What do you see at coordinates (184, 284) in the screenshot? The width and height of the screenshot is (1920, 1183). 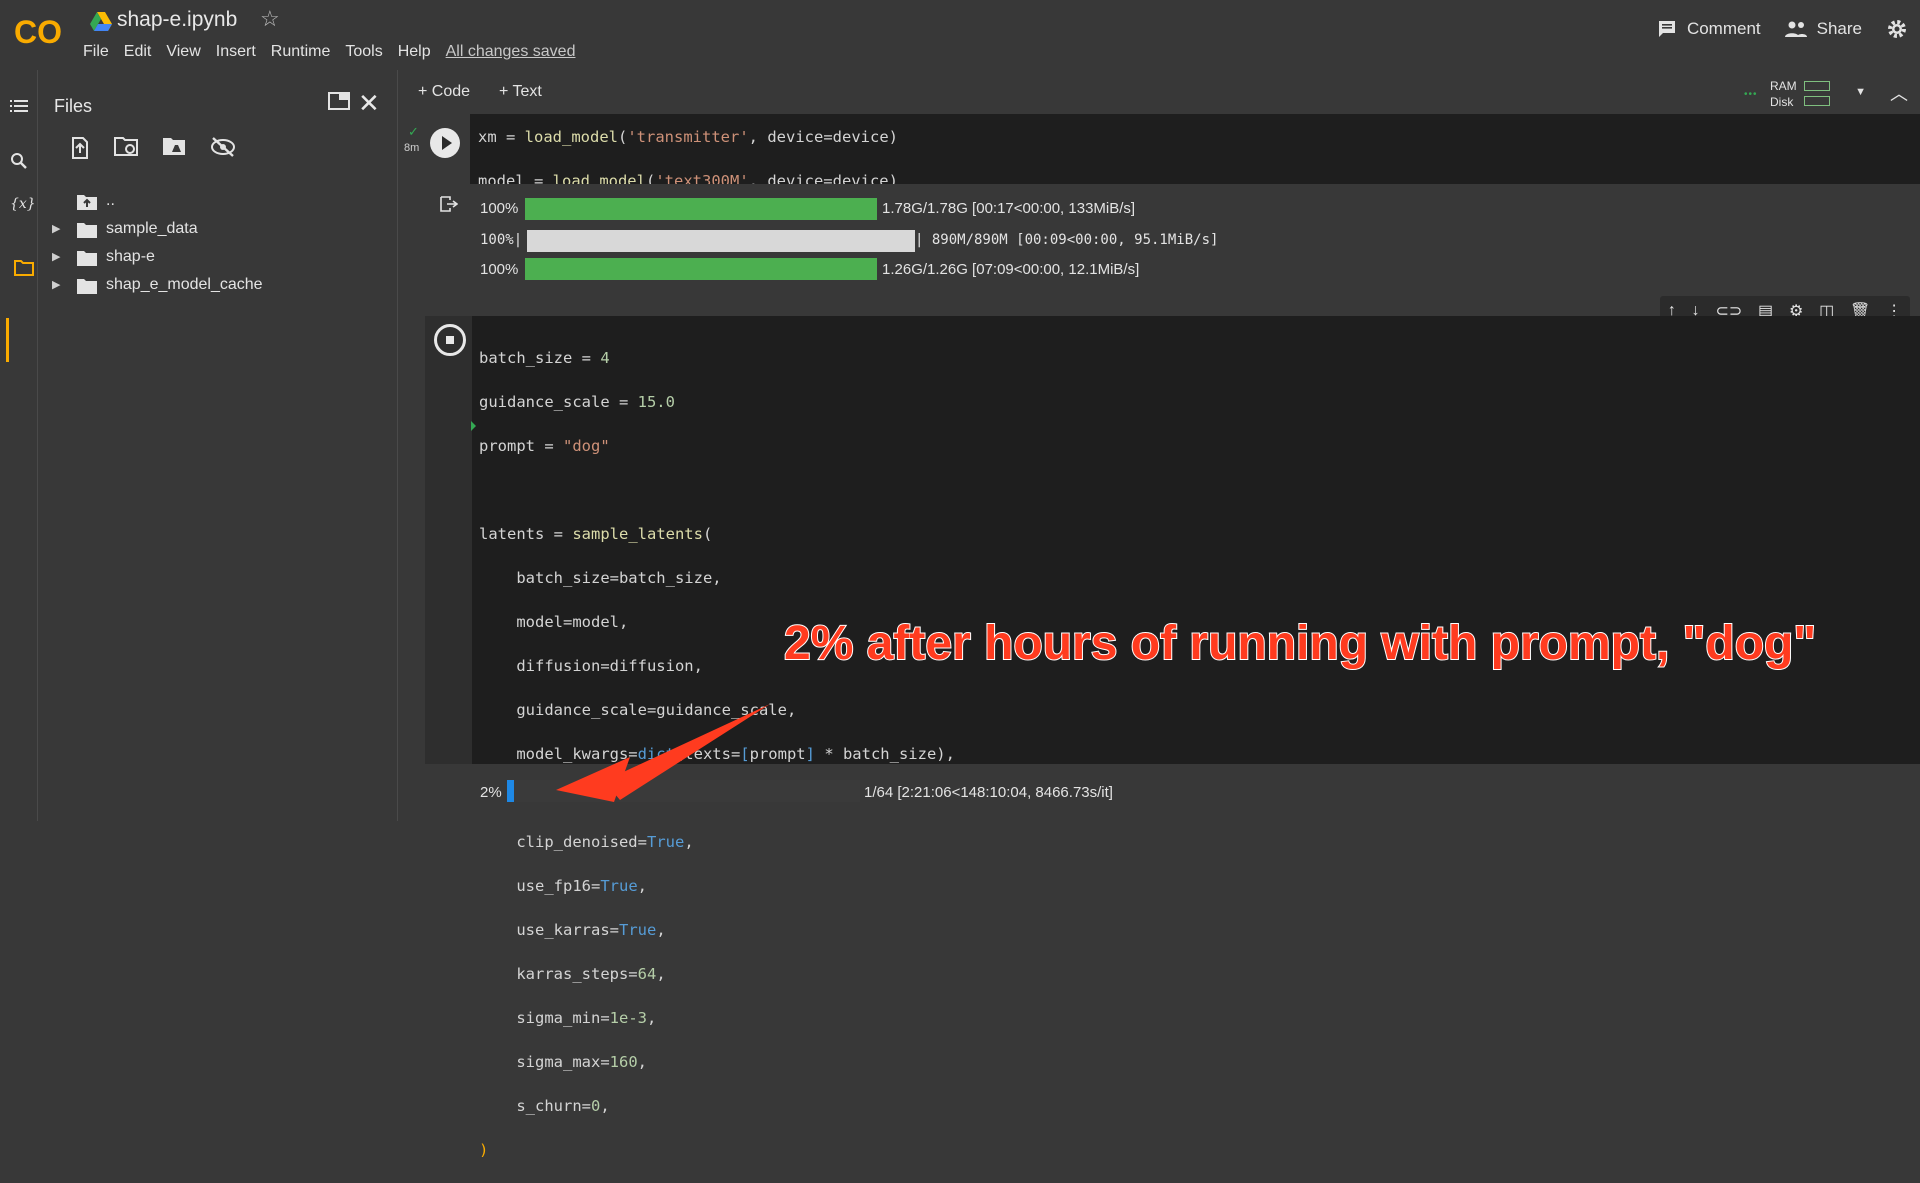 I see `tree-item-label: shap_e_model_cache` at bounding box center [184, 284].